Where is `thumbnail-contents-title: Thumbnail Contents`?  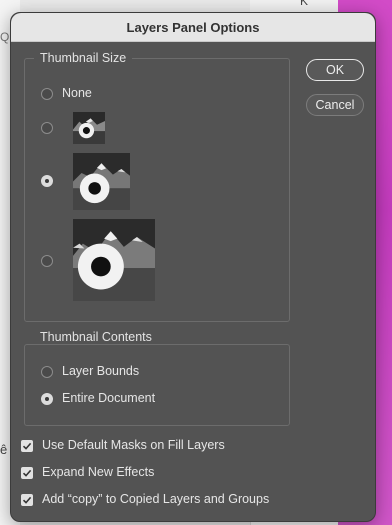
thumbnail-contents-title: Thumbnail Contents is located at coordinates (96, 337).